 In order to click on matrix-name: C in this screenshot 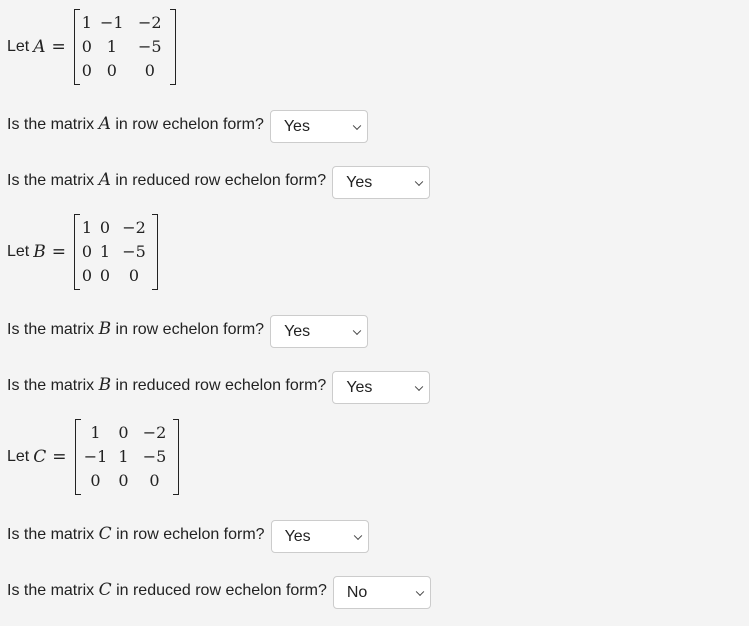, I will do `click(40, 457)`.